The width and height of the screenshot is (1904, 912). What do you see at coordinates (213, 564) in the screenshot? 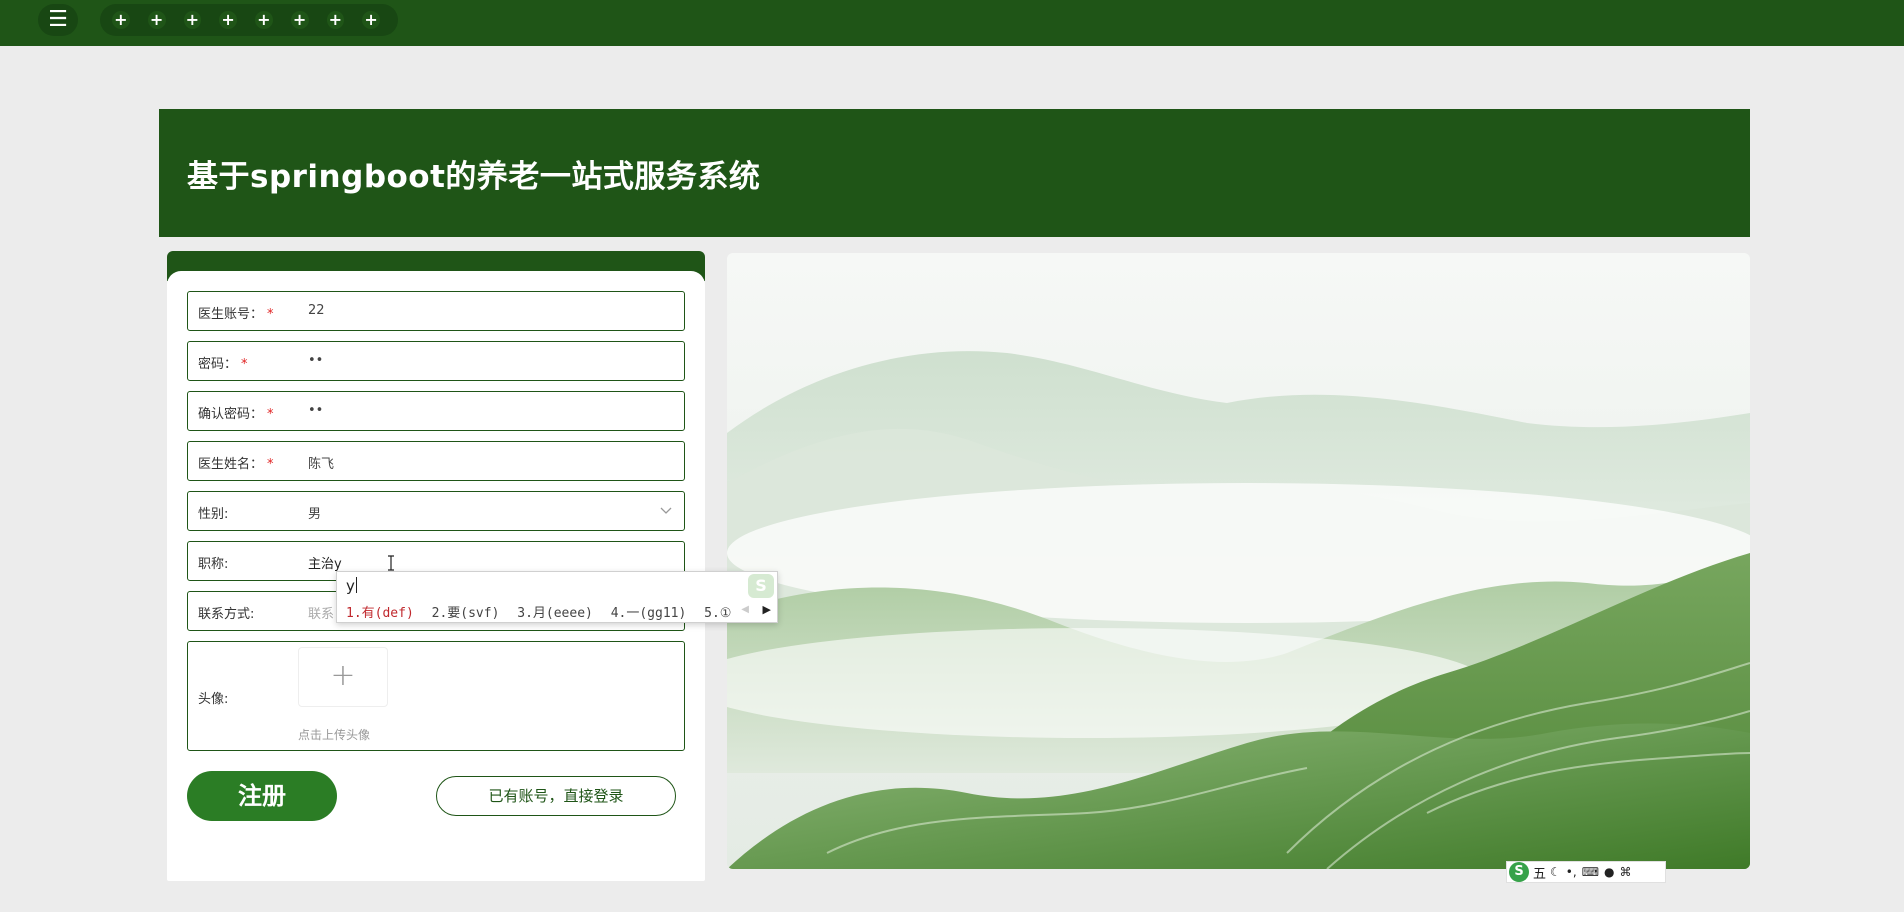
I see `field-label: 职称:` at bounding box center [213, 564].